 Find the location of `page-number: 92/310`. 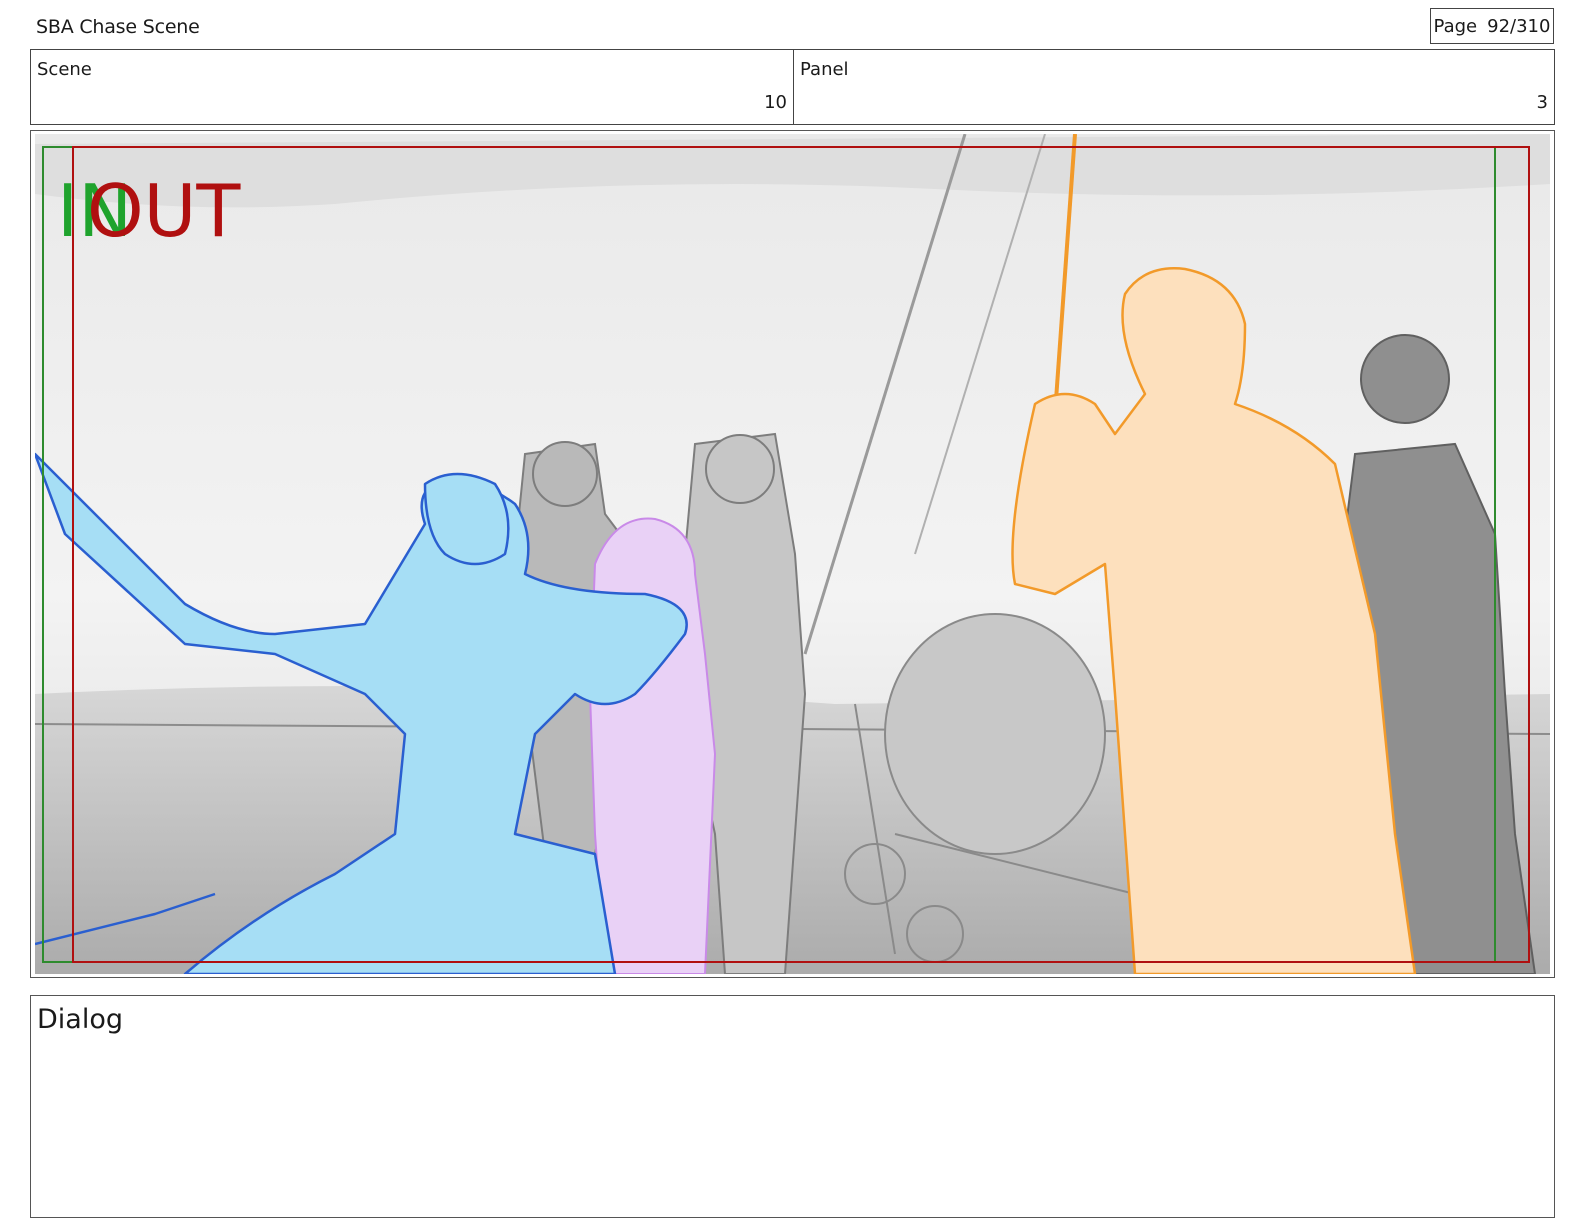

page-number: 92/310 is located at coordinates (1519, 26).